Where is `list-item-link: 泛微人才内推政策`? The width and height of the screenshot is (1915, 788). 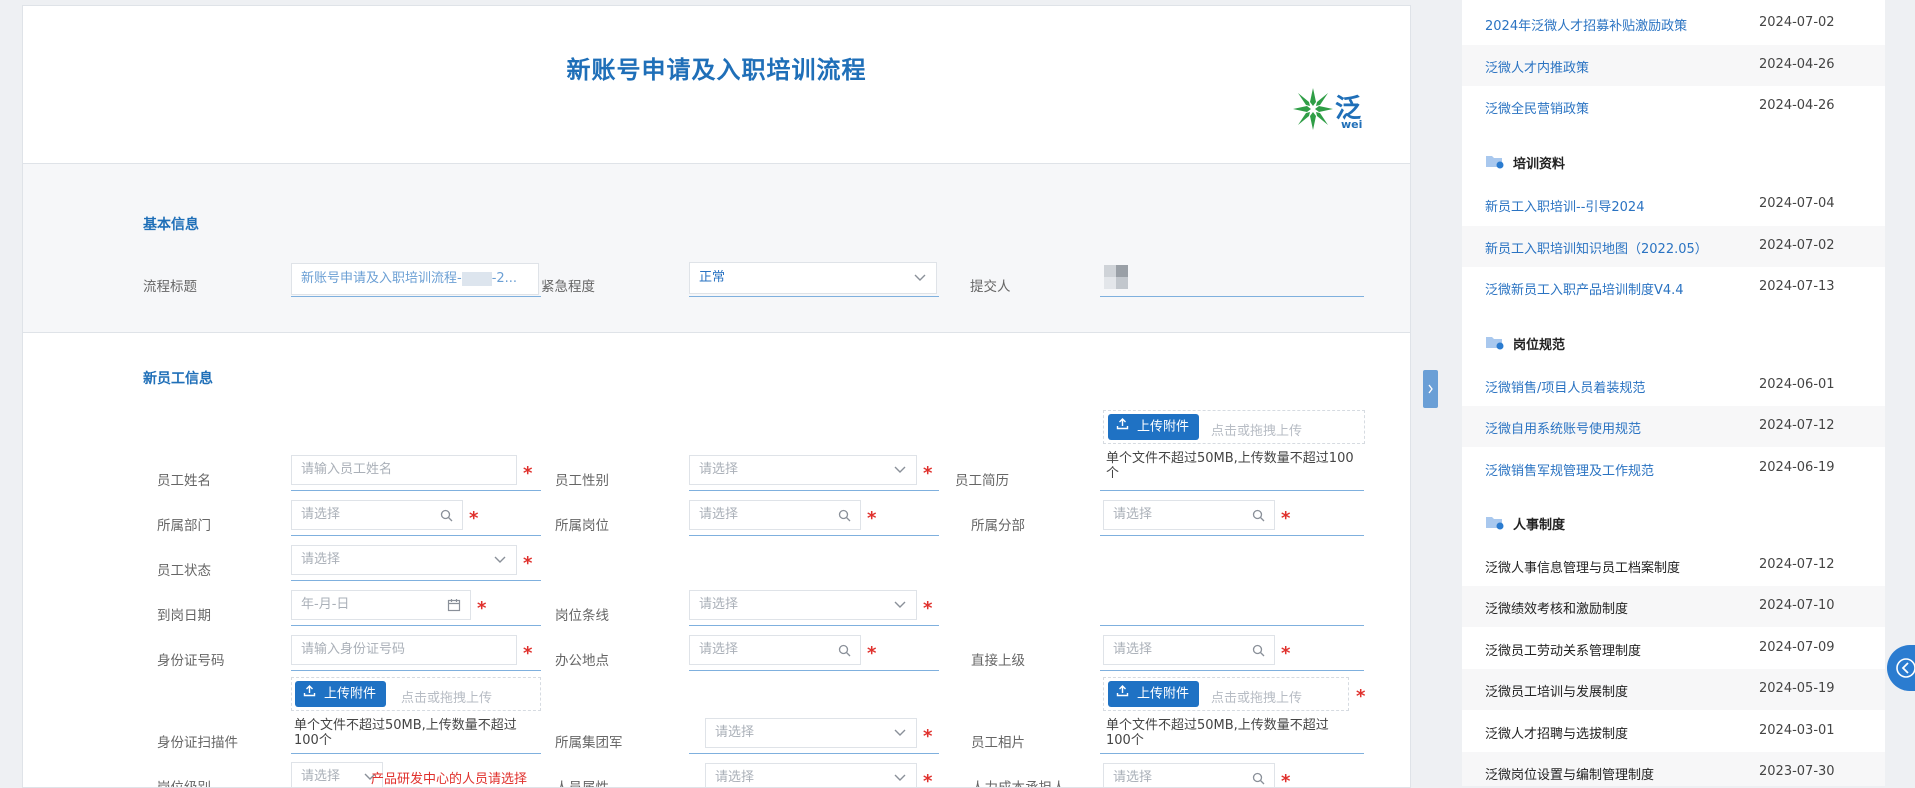 list-item-link: 泛微人才内推政策 is located at coordinates (1537, 66).